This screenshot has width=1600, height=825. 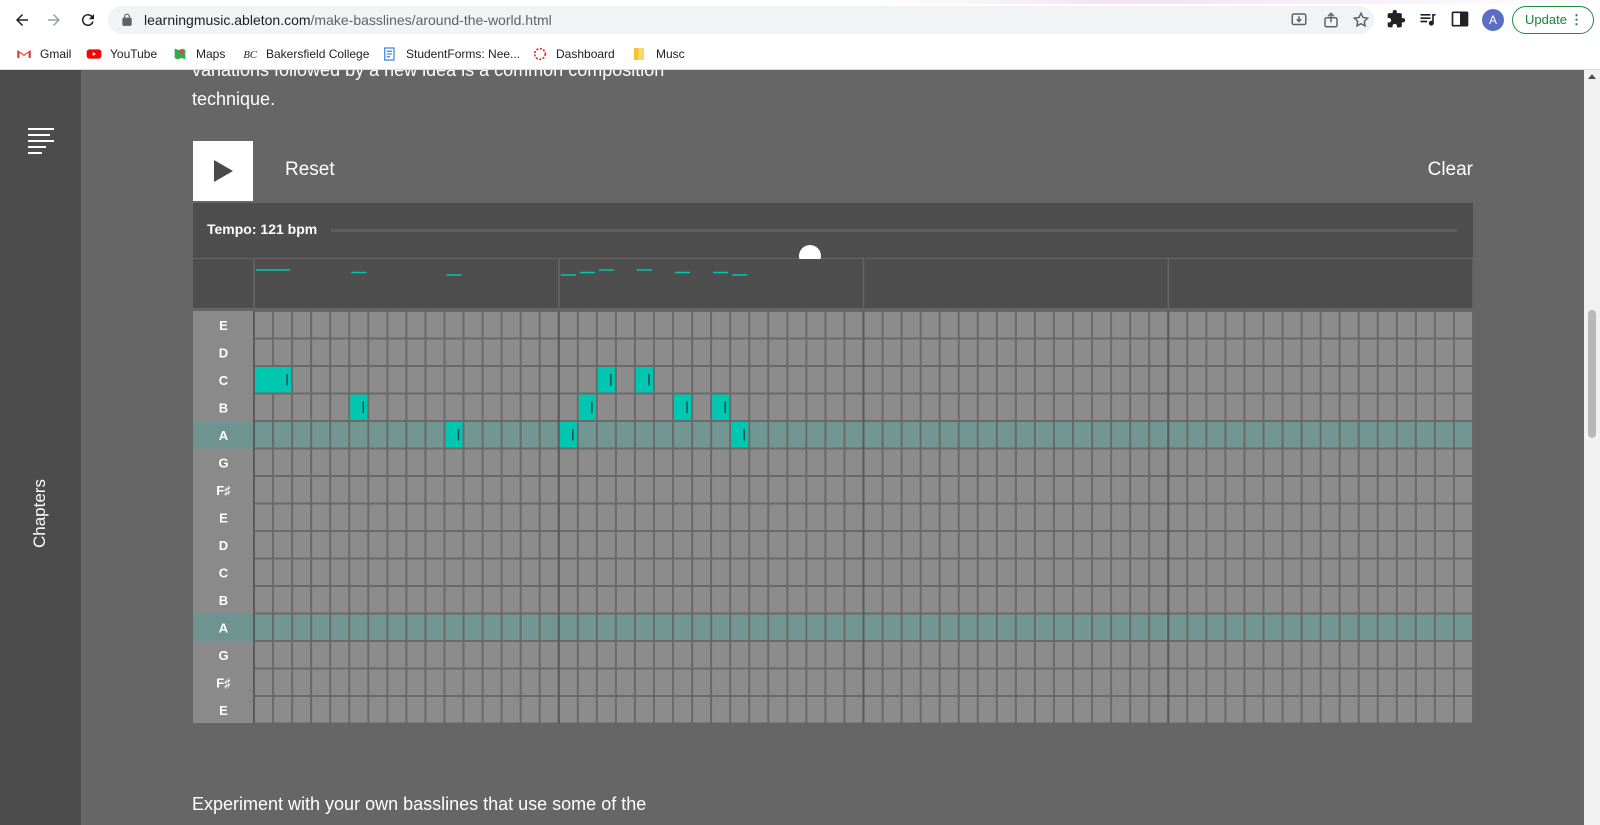 I want to click on back-icon, so click(x=22, y=20).